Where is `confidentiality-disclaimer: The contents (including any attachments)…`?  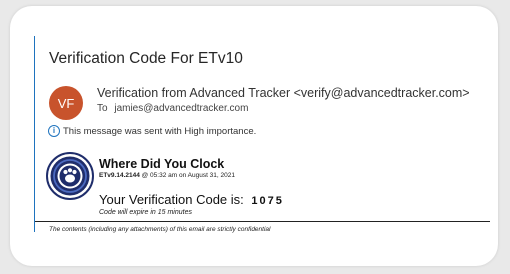 confidentiality-disclaimer: The contents (including any attachments)… is located at coordinates (160, 229).